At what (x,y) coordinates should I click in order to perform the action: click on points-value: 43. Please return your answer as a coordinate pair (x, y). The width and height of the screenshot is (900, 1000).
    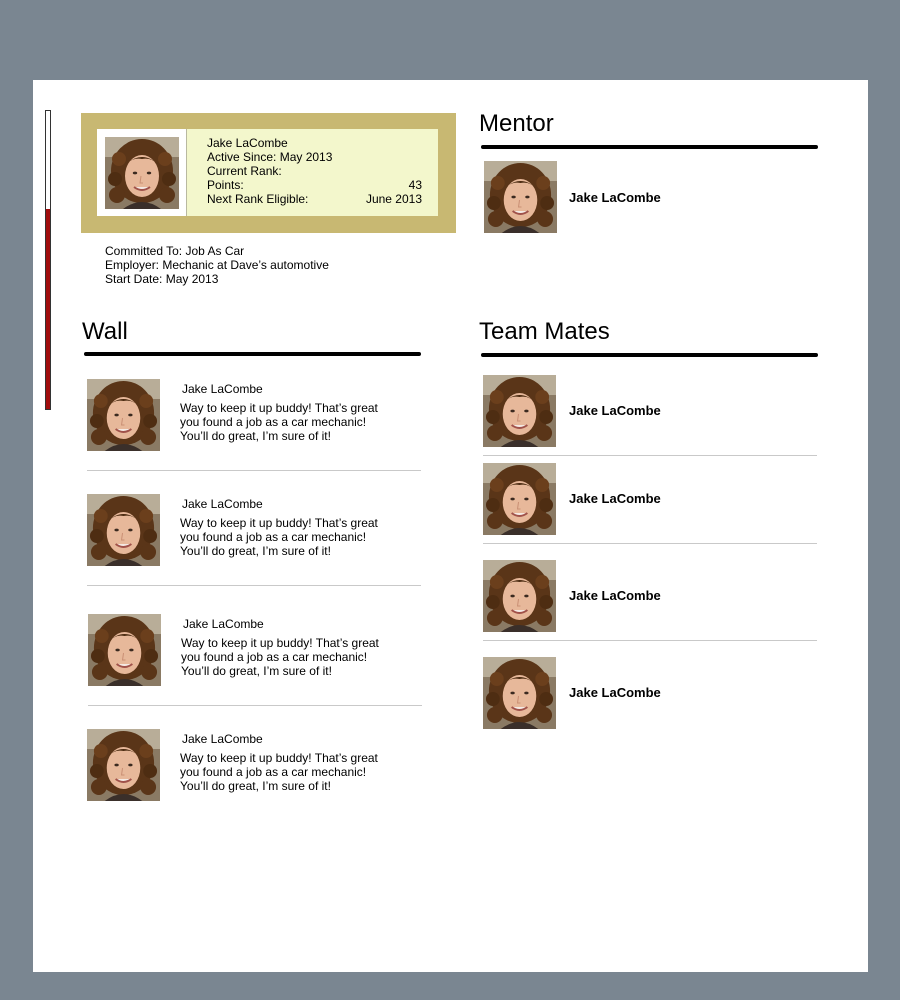
    Looking at the image, I should click on (415, 185).